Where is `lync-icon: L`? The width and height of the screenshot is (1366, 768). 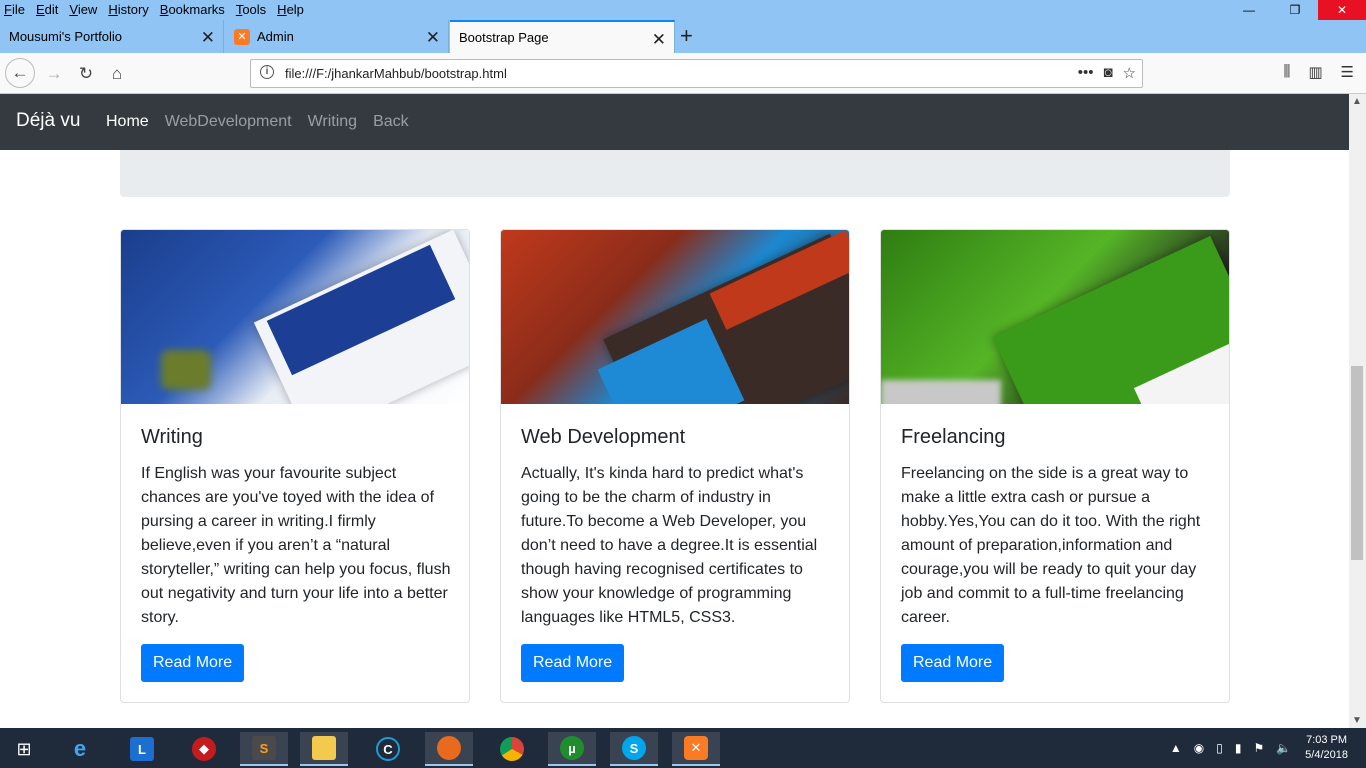 lync-icon: L is located at coordinates (142, 749).